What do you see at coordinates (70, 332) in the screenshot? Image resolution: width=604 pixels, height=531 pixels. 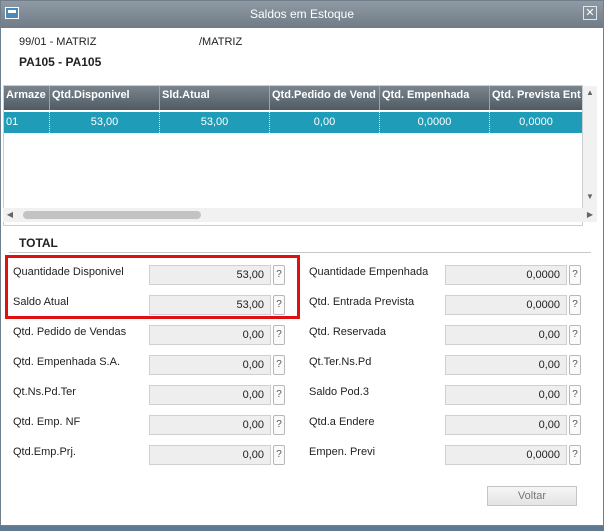 I see `label-qtd-pedido-vendas: Qtd. Pedido de Vendas` at bounding box center [70, 332].